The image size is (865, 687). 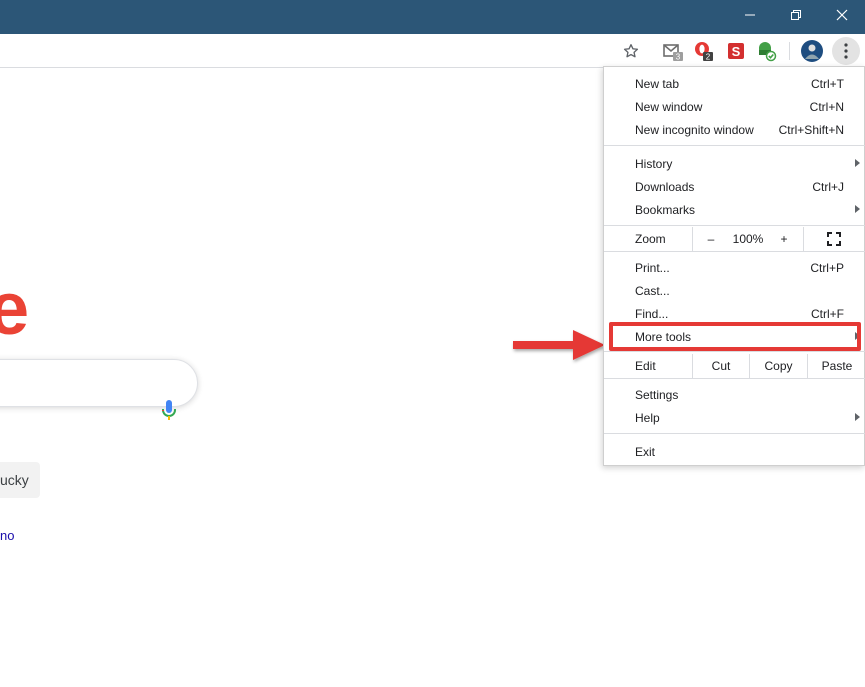 I want to click on annotation-arrow-icon, so click(x=559, y=345).